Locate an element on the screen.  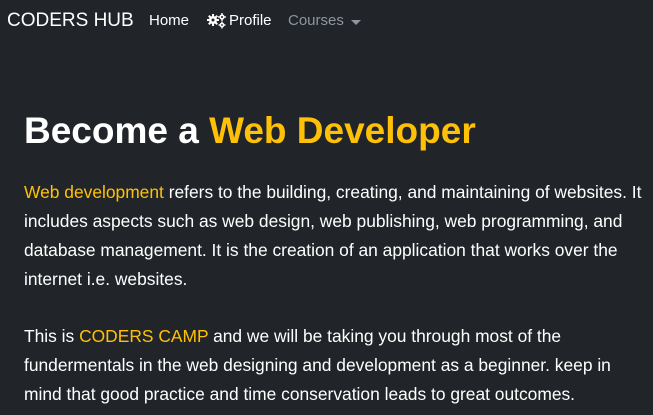
nav-link-profile: Profile is located at coordinates (239, 21).